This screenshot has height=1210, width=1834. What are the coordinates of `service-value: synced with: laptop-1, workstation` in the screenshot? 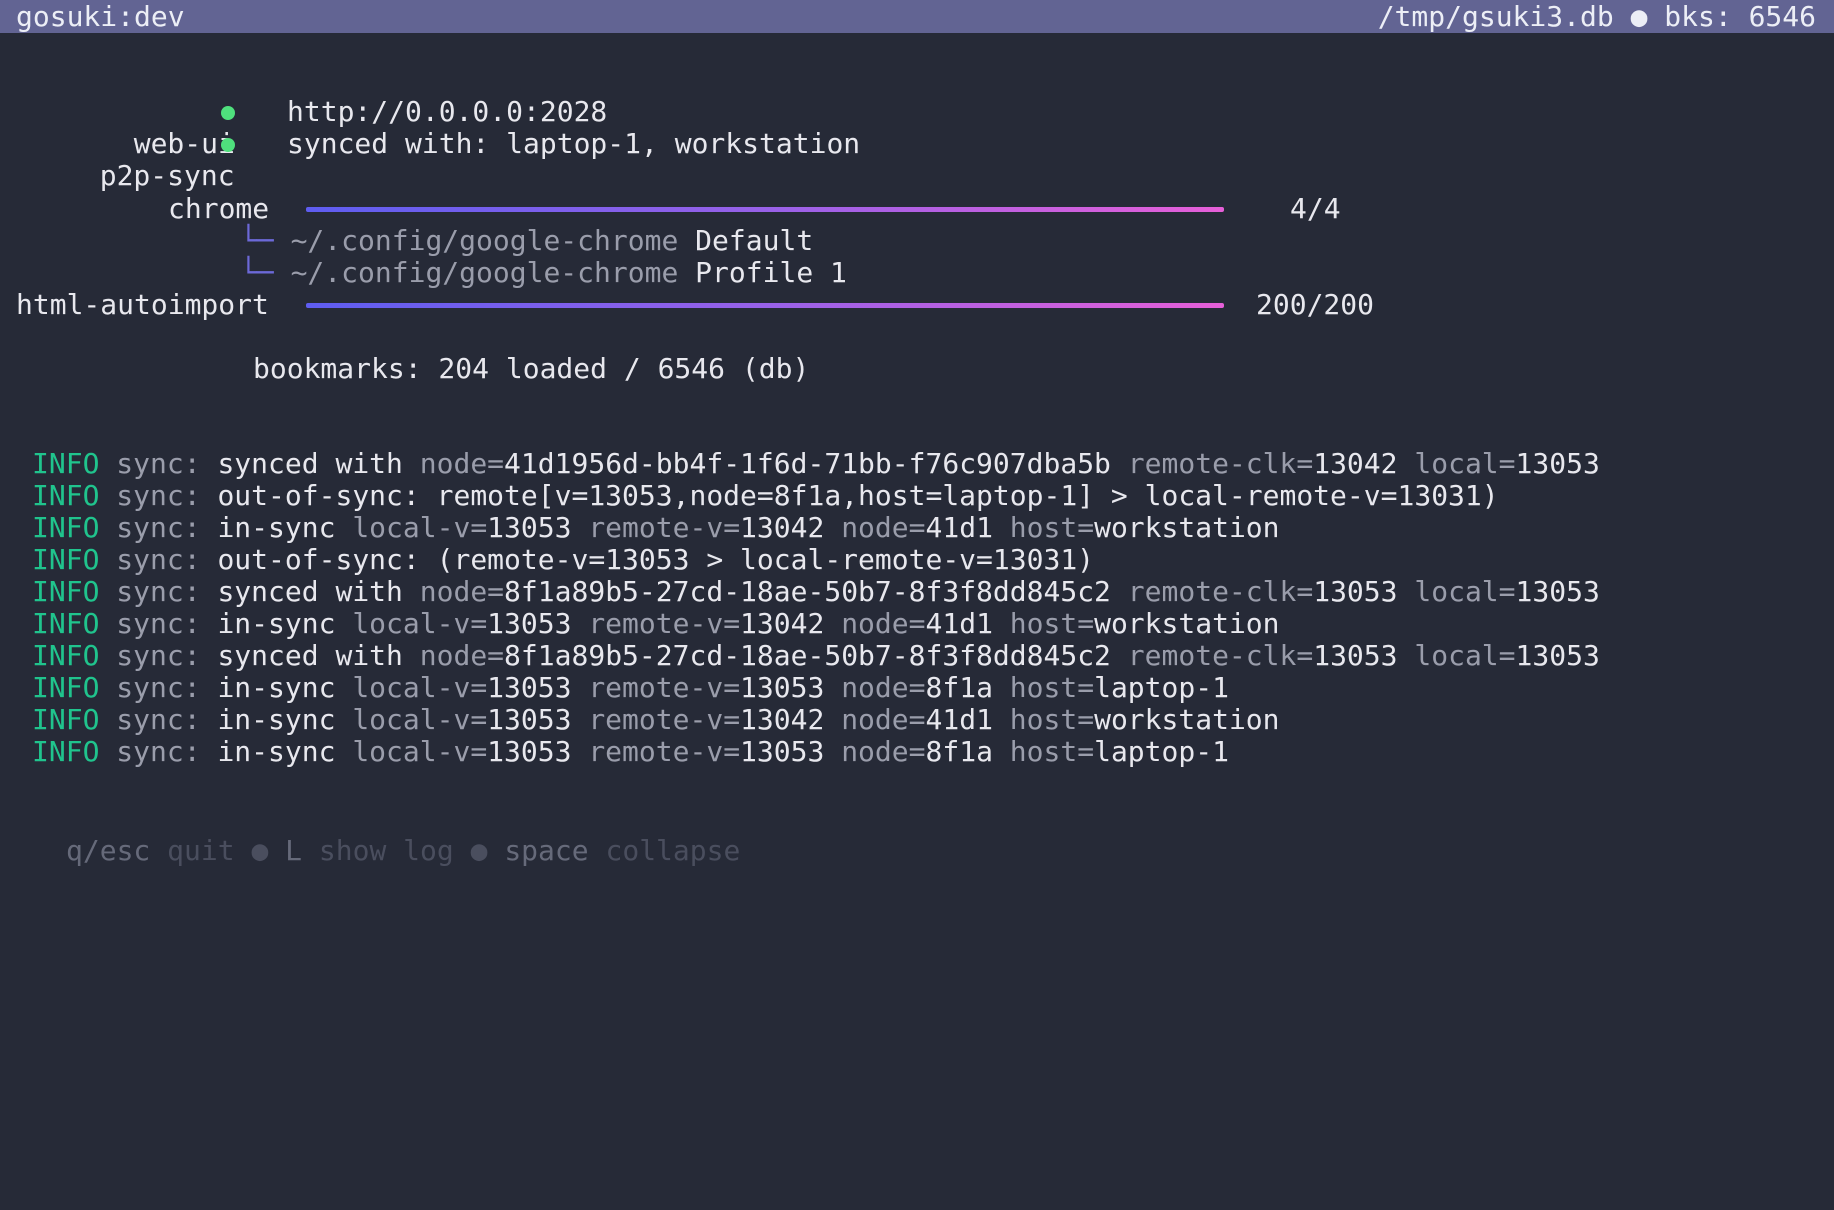 It's located at (574, 143).